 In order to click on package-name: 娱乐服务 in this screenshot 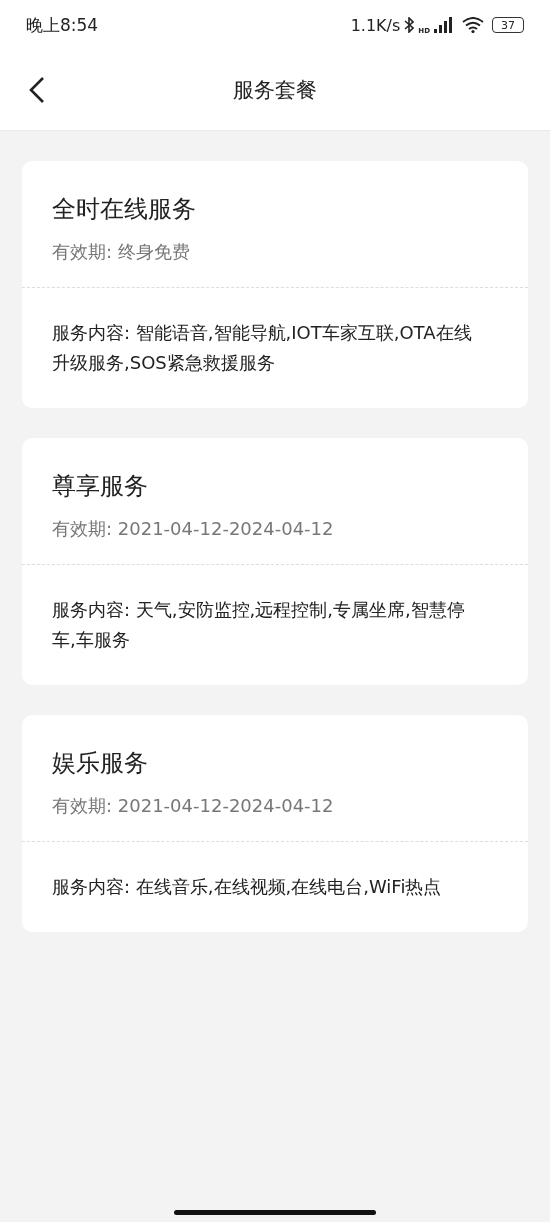, I will do `click(100, 763)`.